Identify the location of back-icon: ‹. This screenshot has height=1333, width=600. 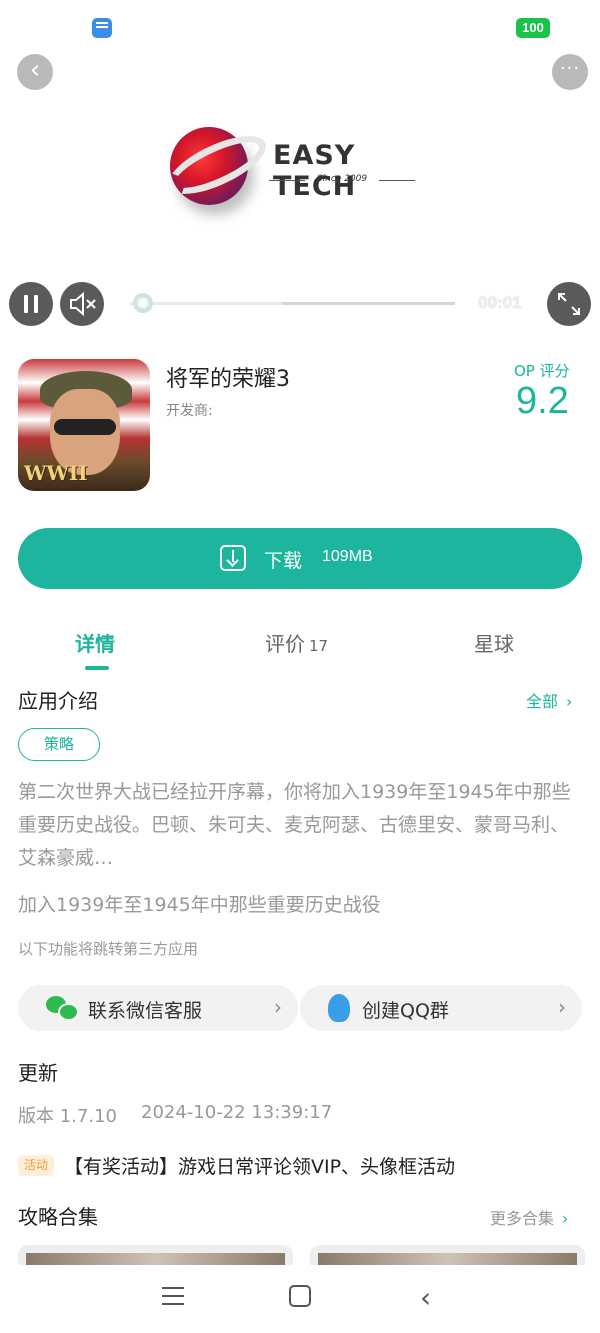
(35, 72).